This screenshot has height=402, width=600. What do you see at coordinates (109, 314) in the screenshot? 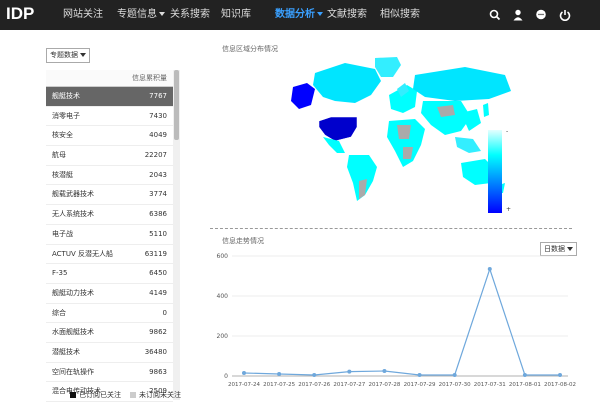
I see `table-row: 综合 0` at bounding box center [109, 314].